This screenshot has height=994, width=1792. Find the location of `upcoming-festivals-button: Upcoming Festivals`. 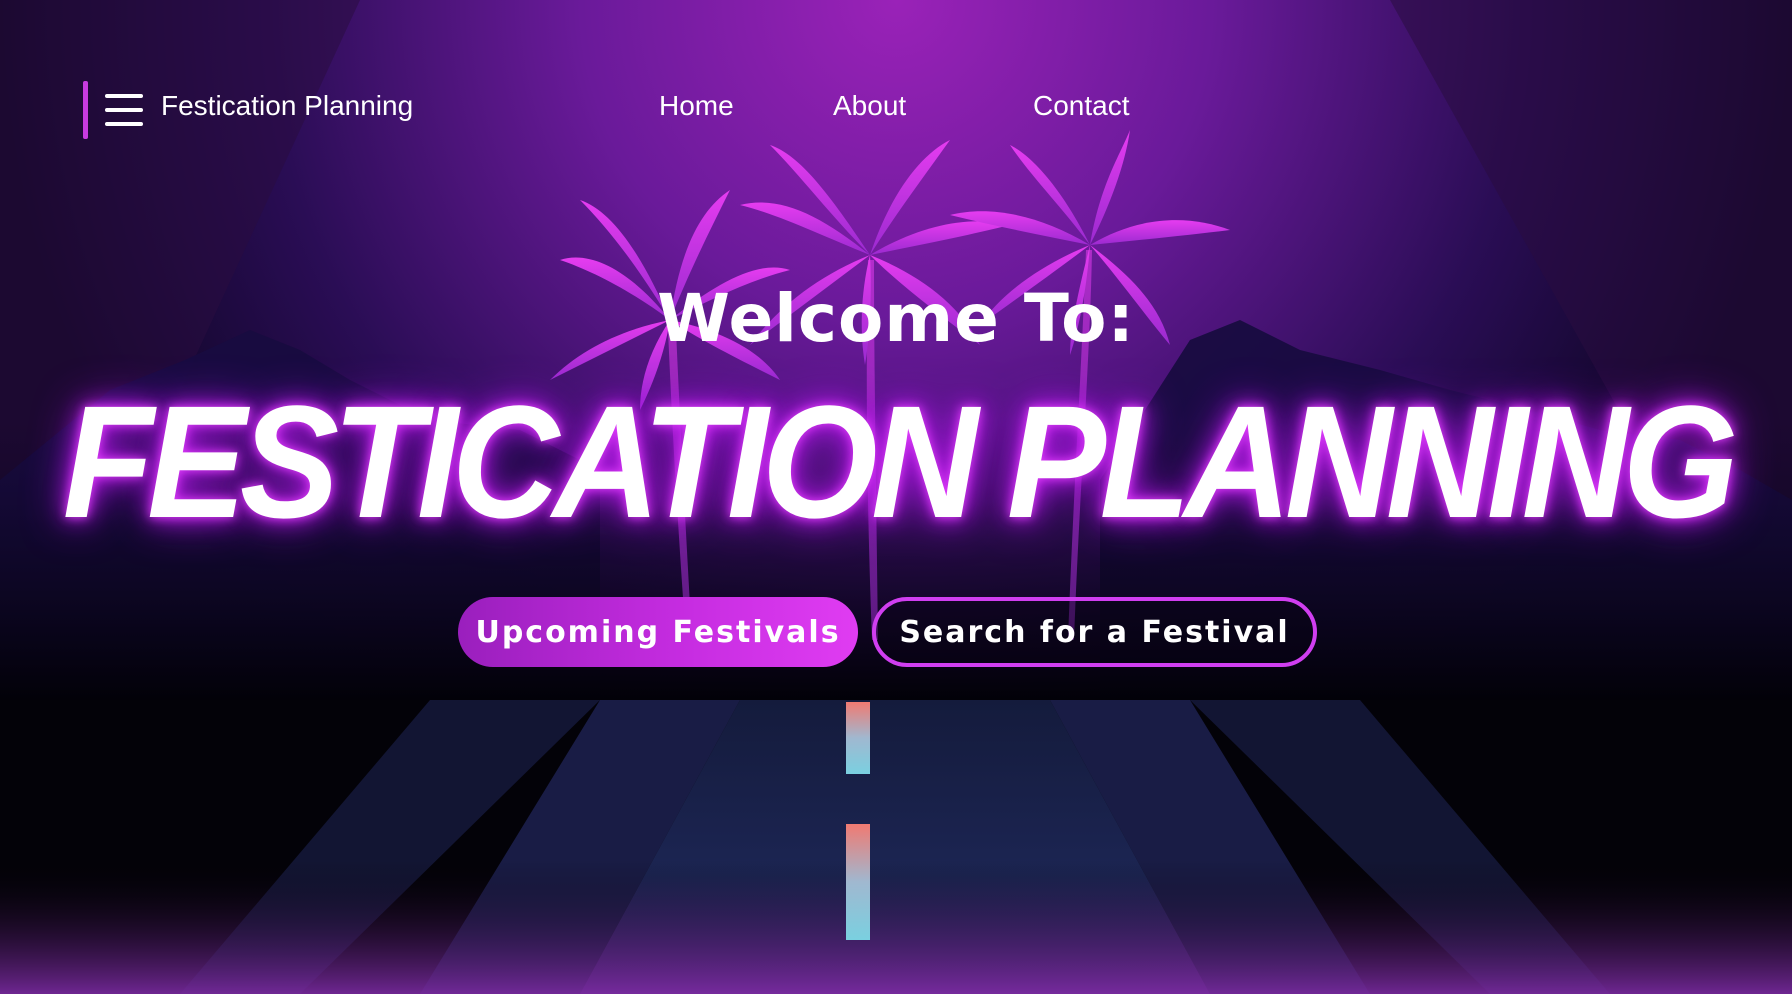

upcoming-festivals-button: Upcoming Festivals is located at coordinates (658, 632).